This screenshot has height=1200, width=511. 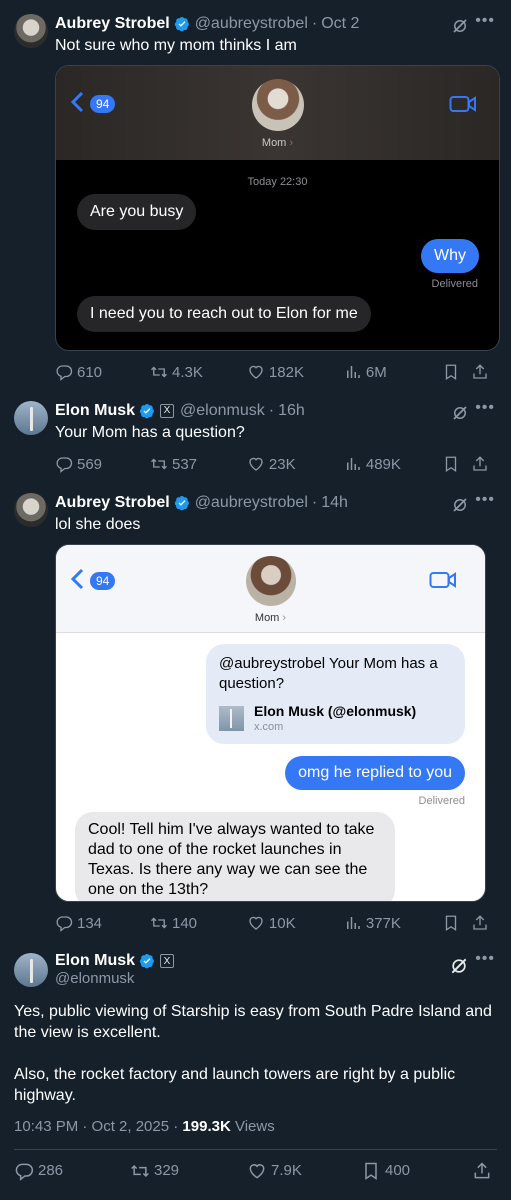 I want to click on repost-count: 537, so click(x=184, y=464).